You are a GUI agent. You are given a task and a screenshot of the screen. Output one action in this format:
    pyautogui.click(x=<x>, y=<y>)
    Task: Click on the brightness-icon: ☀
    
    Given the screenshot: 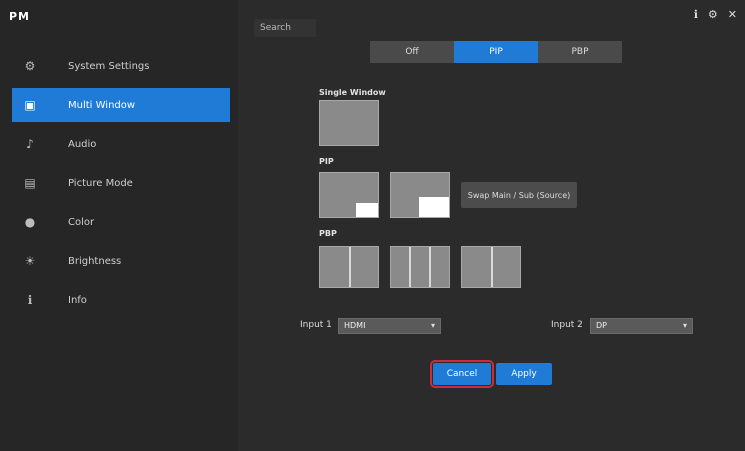 What is the action you would take?
    pyautogui.click(x=30, y=261)
    